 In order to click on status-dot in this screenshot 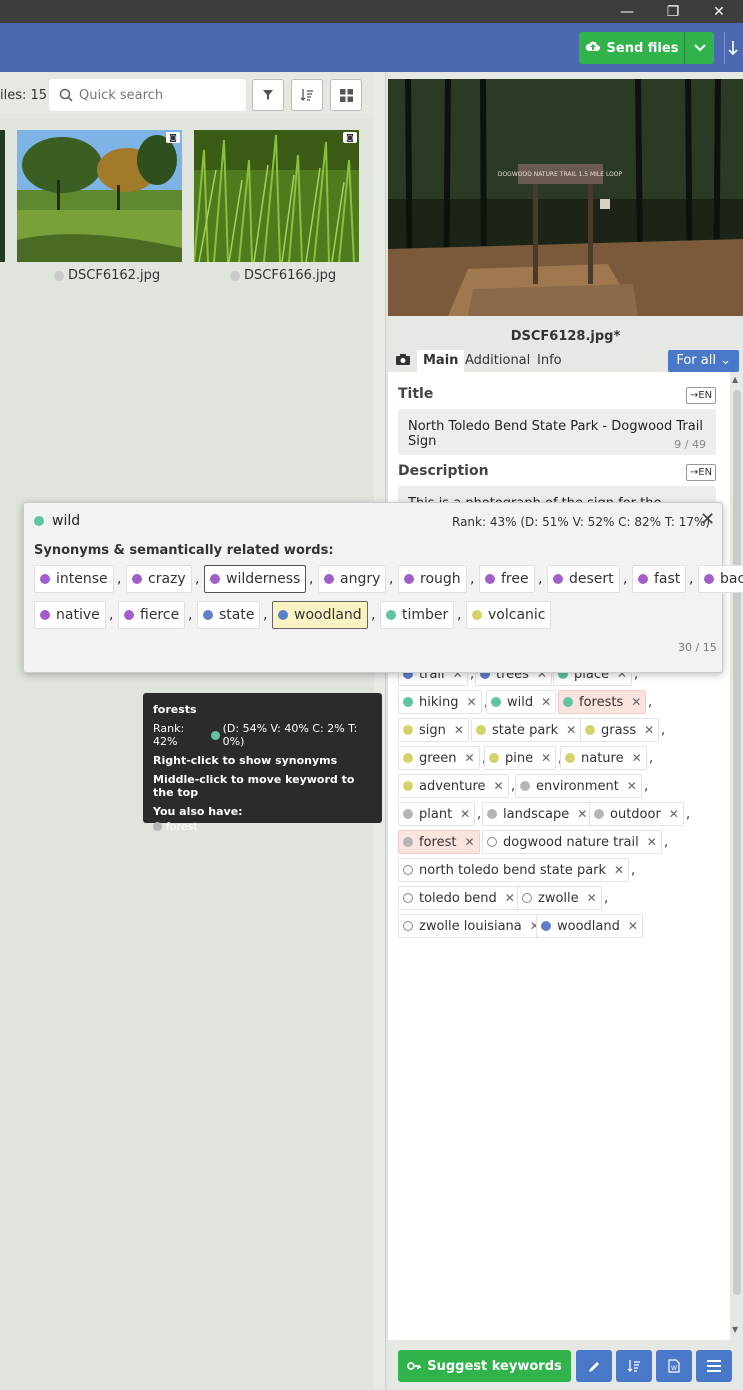, I will do `click(235, 275)`.